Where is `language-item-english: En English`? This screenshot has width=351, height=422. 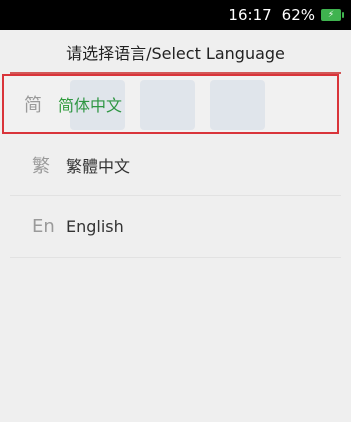 language-item-english: En English is located at coordinates (175, 227).